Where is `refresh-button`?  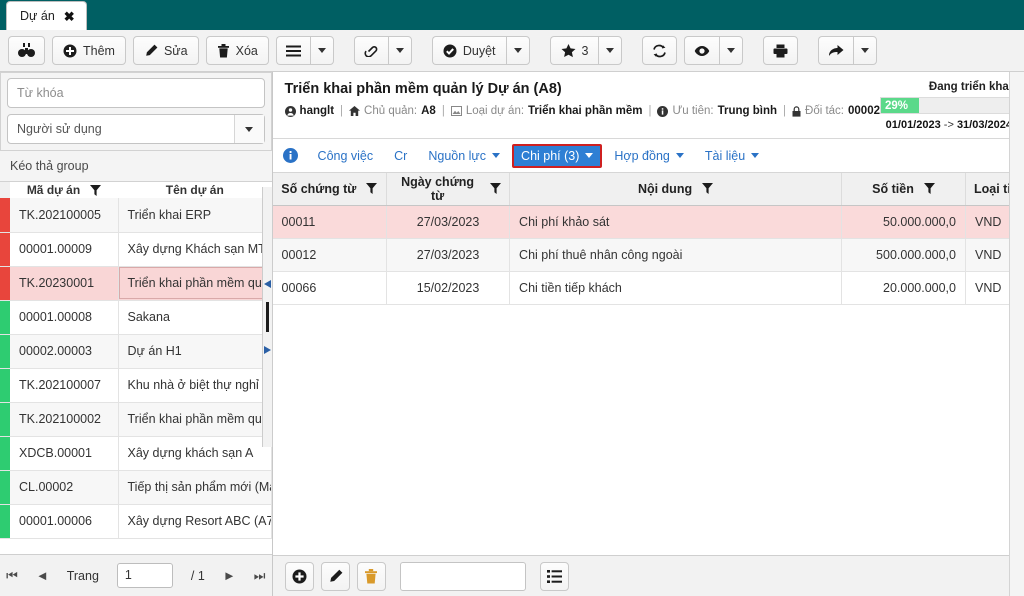 refresh-button is located at coordinates (660, 50).